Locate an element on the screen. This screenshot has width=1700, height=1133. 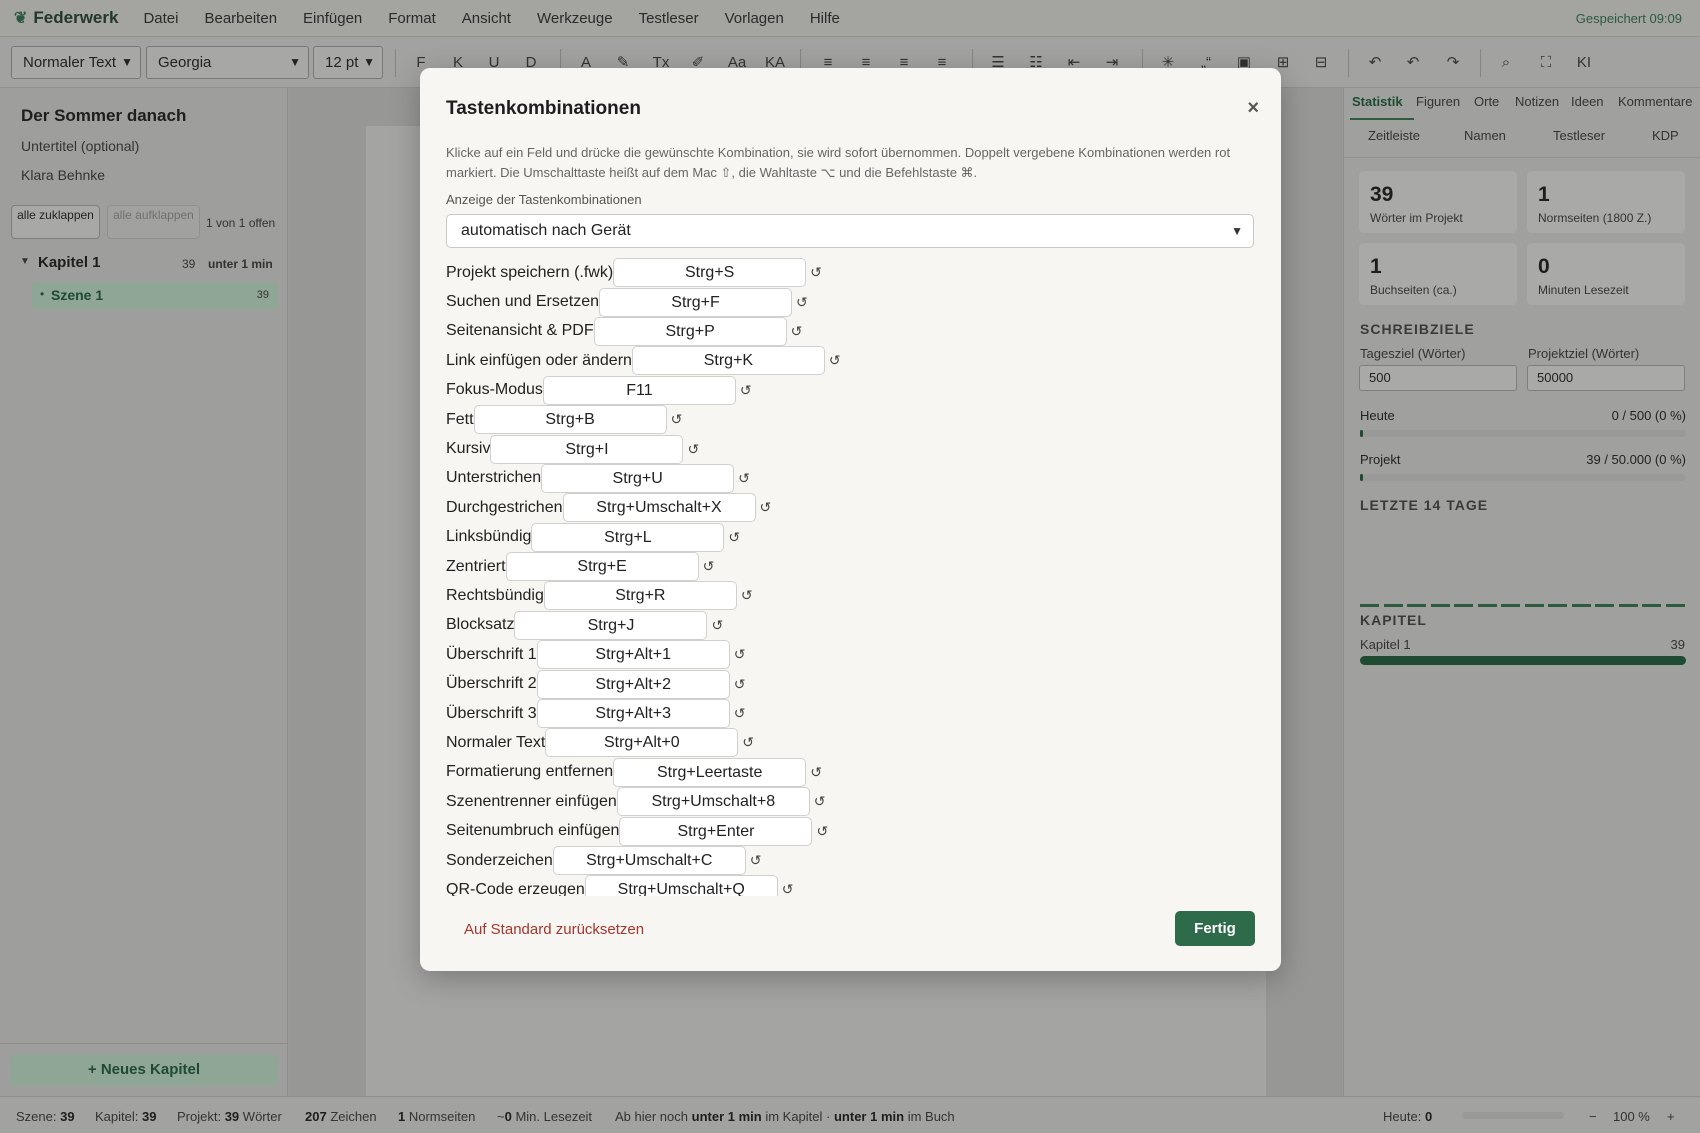
shortcut-key-field: Strg+K is located at coordinates (728, 361).